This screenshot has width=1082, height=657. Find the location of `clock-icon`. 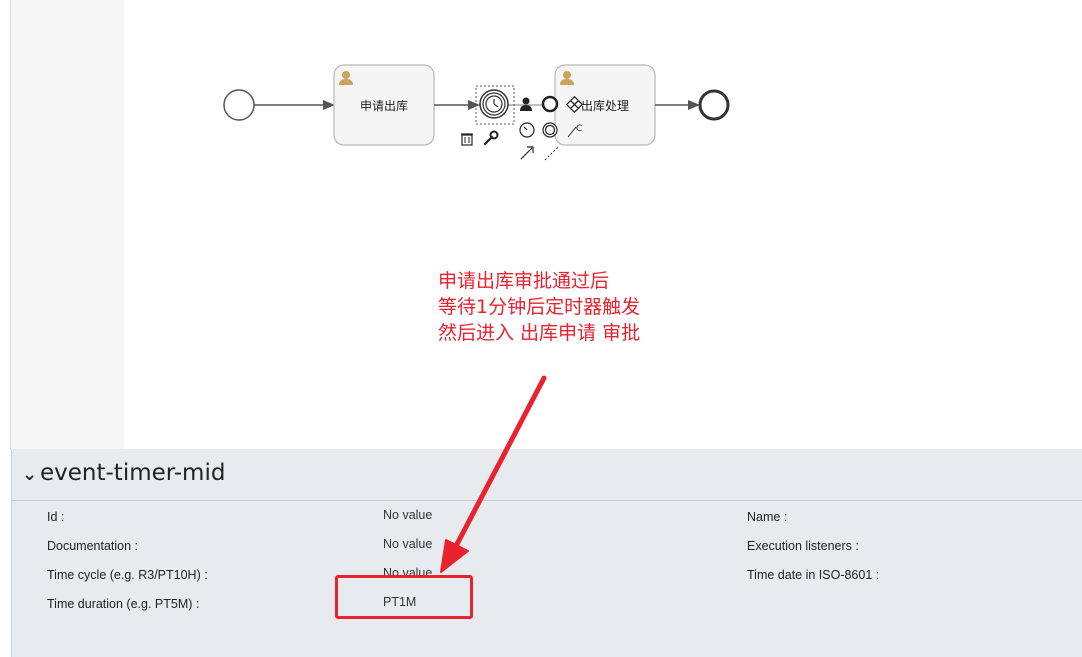

clock-icon is located at coordinates (494, 104).